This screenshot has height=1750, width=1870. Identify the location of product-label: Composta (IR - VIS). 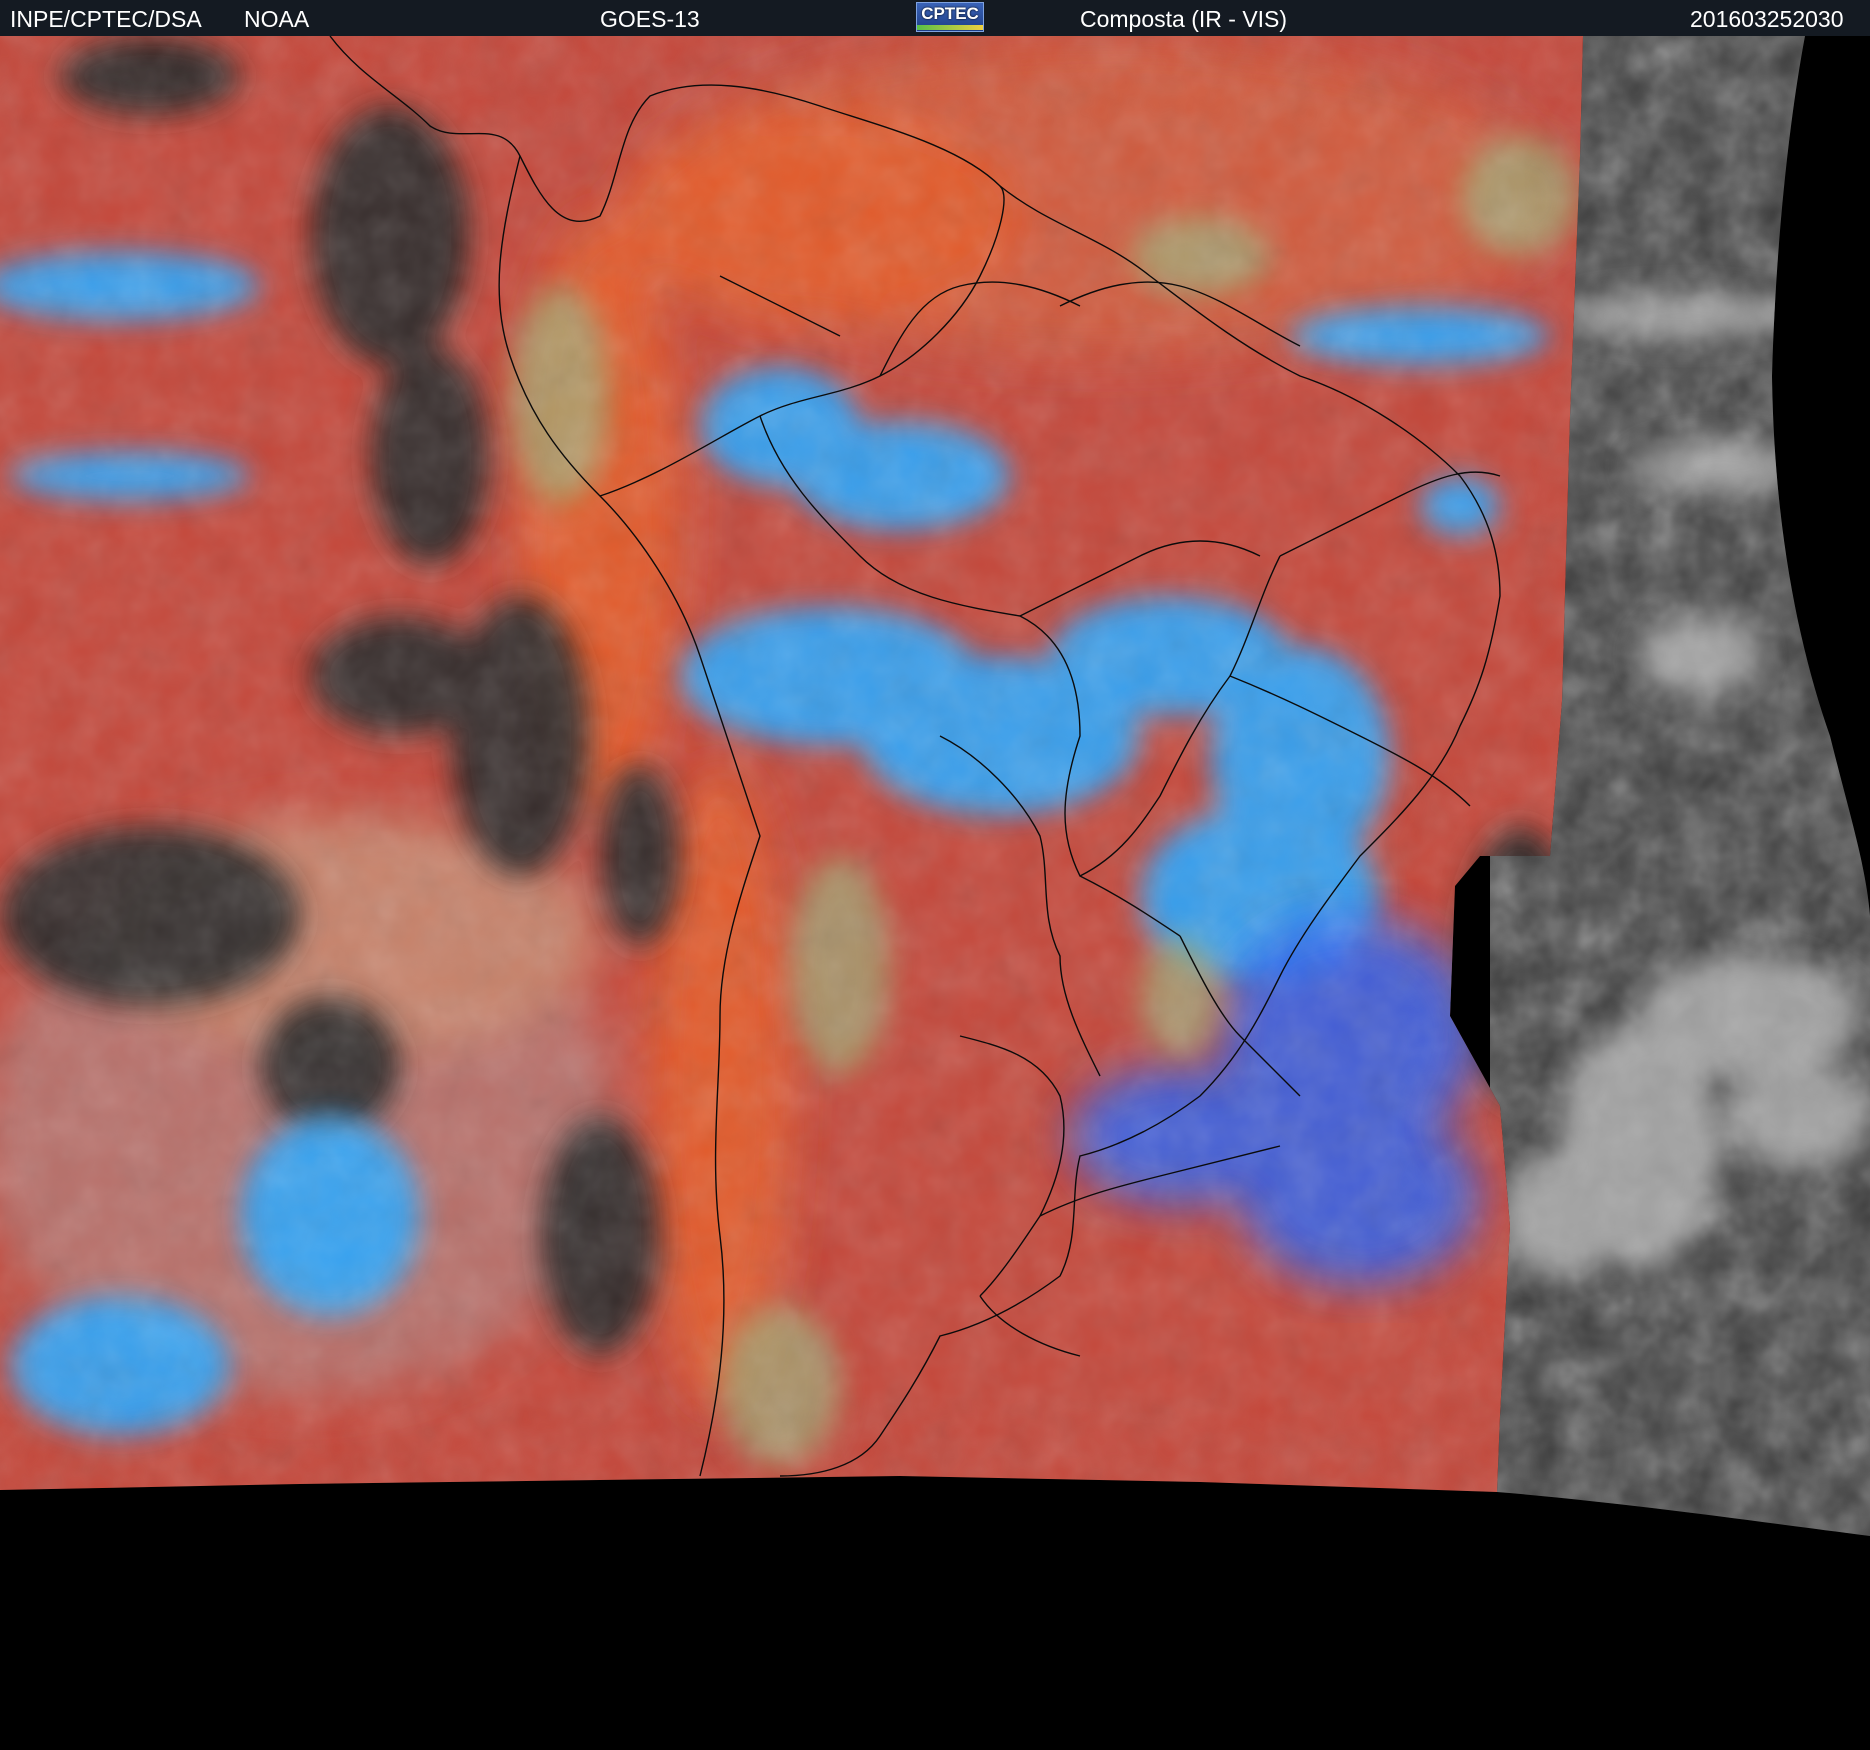
(1184, 19).